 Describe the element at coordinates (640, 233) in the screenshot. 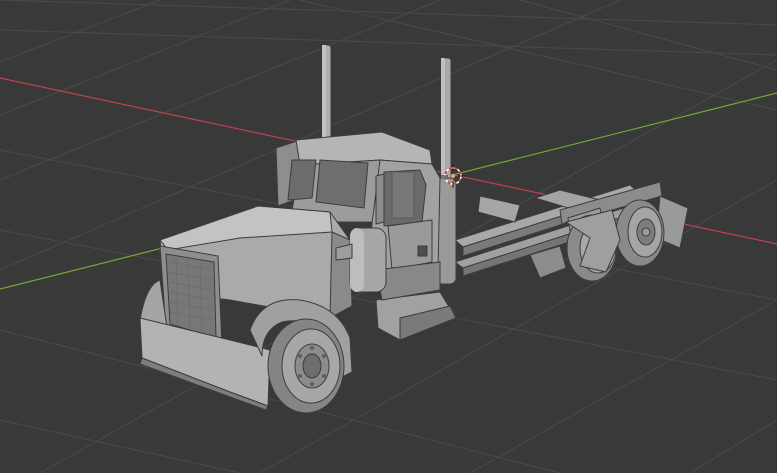

I see `rear-wheel-back` at that location.